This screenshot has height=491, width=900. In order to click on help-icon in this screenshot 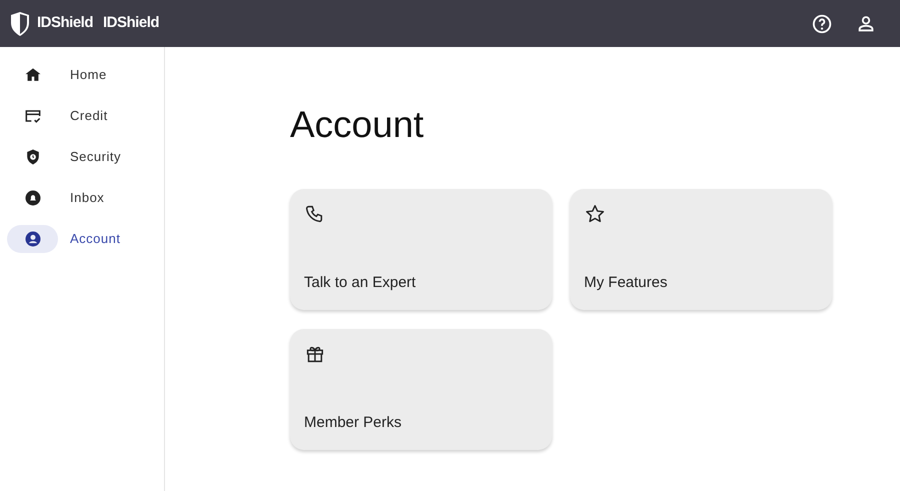, I will do `click(822, 23)`.